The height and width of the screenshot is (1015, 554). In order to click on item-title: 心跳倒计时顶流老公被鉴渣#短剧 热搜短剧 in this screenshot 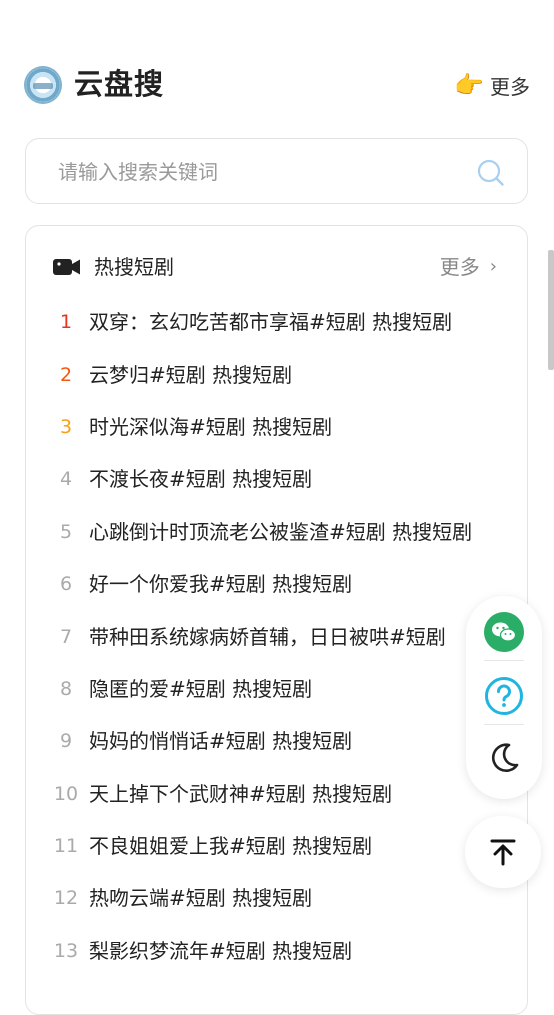, I will do `click(291, 532)`.